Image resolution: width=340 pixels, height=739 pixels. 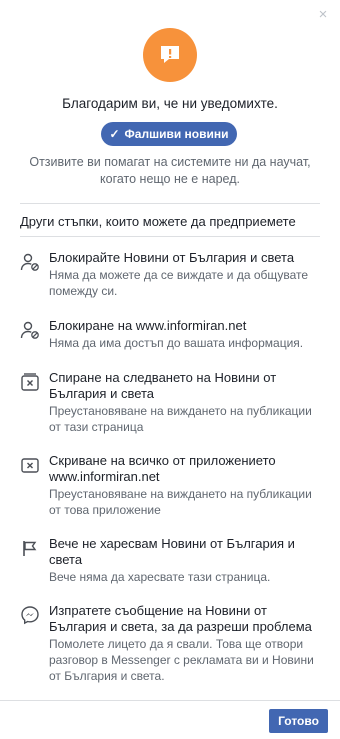 I want to click on check-icon: ✓, so click(x=114, y=134).